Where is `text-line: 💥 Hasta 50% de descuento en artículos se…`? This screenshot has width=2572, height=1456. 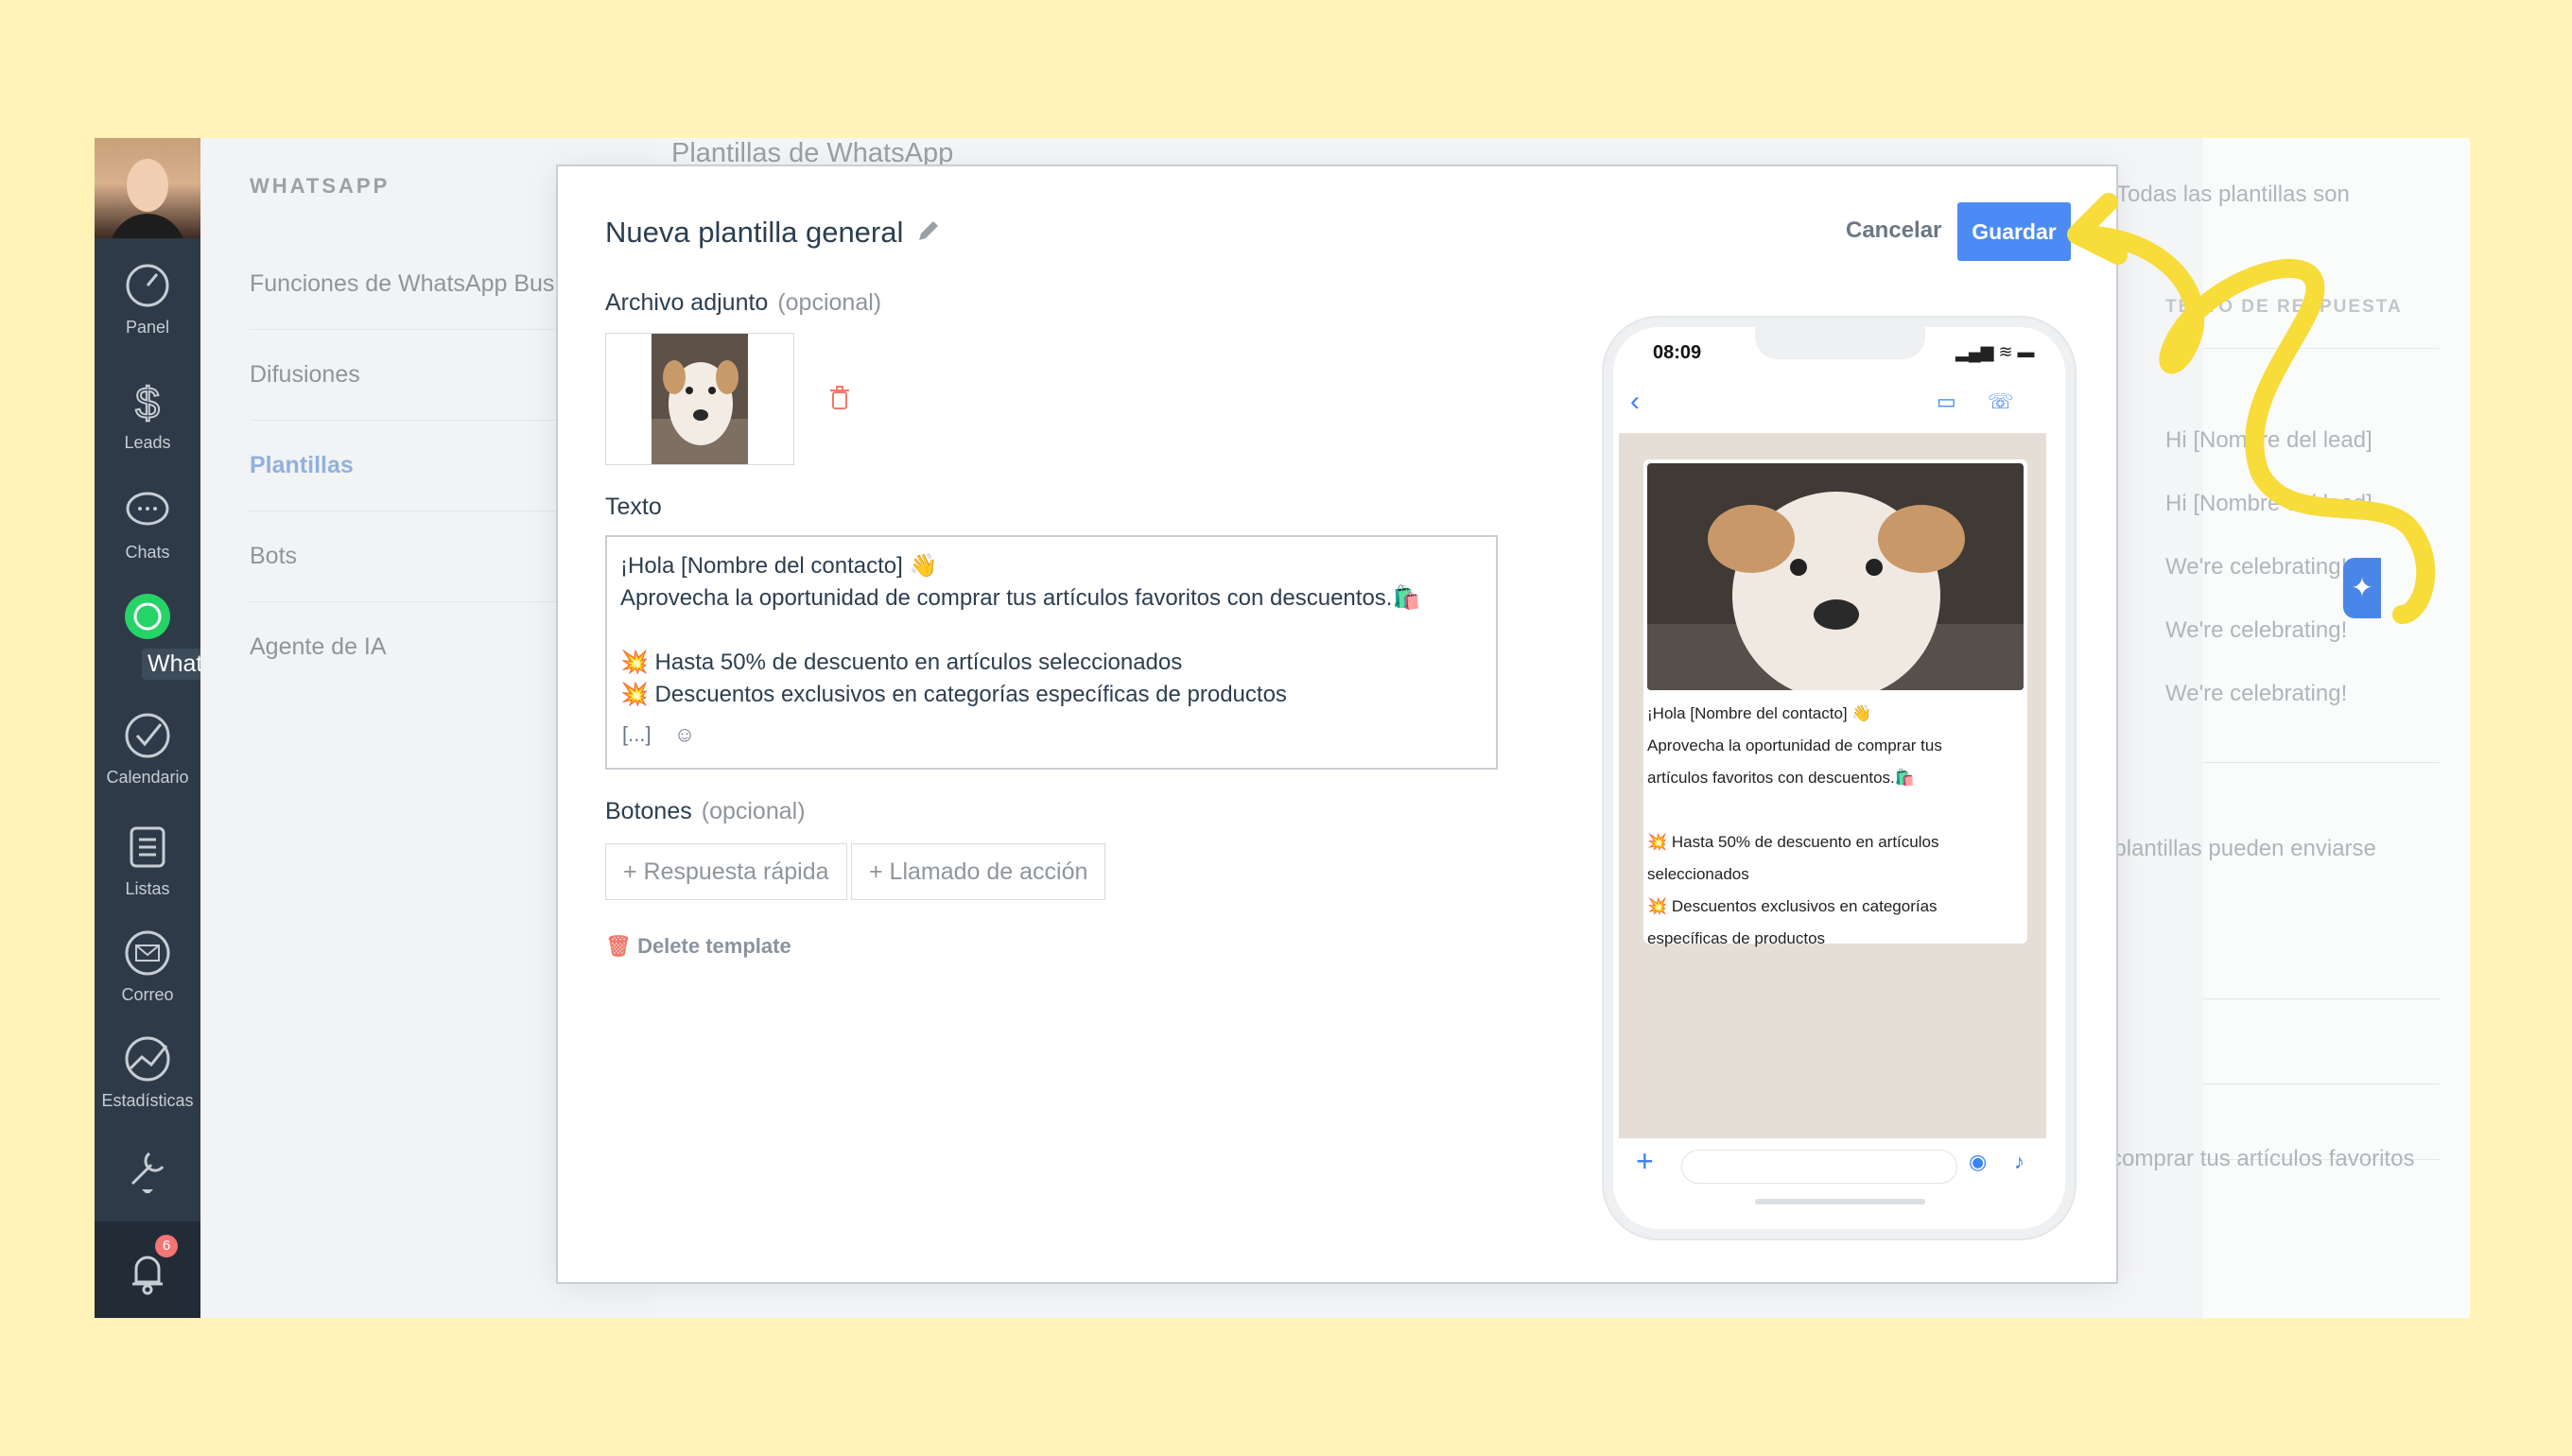
text-line: 💥 Hasta 50% de descuento en artículos se… is located at coordinates (901, 662).